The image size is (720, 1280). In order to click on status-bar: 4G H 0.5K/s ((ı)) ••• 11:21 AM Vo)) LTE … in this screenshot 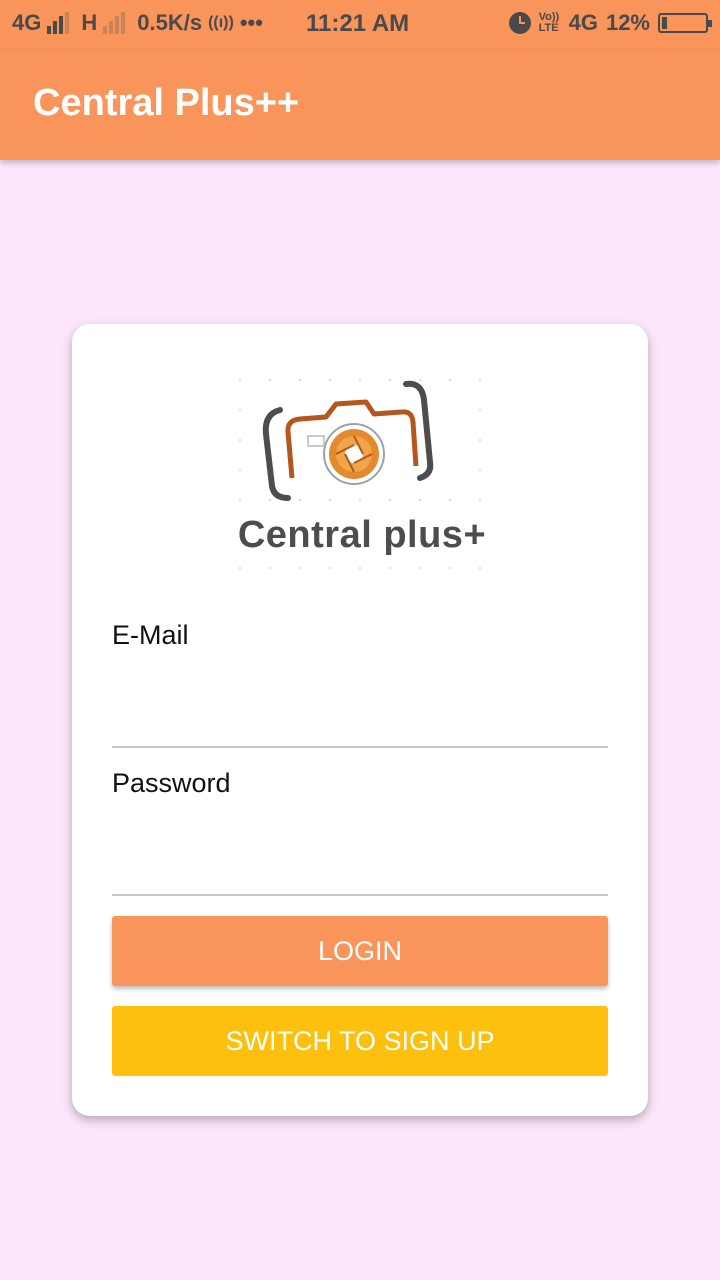, I will do `click(360, 25)`.